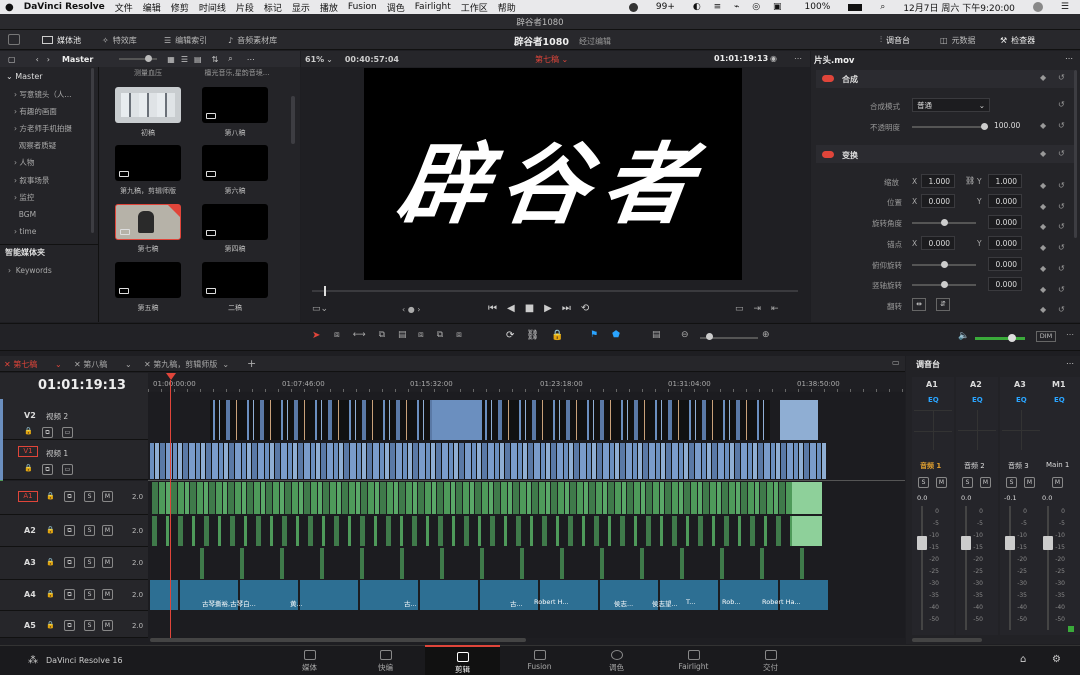 The height and width of the screenshot is (675, 1080). Describe the element at coordinates (543, 308) in the screenshot. I see `transport-controls: ⏮◀■▶⏭⟲` at that location.